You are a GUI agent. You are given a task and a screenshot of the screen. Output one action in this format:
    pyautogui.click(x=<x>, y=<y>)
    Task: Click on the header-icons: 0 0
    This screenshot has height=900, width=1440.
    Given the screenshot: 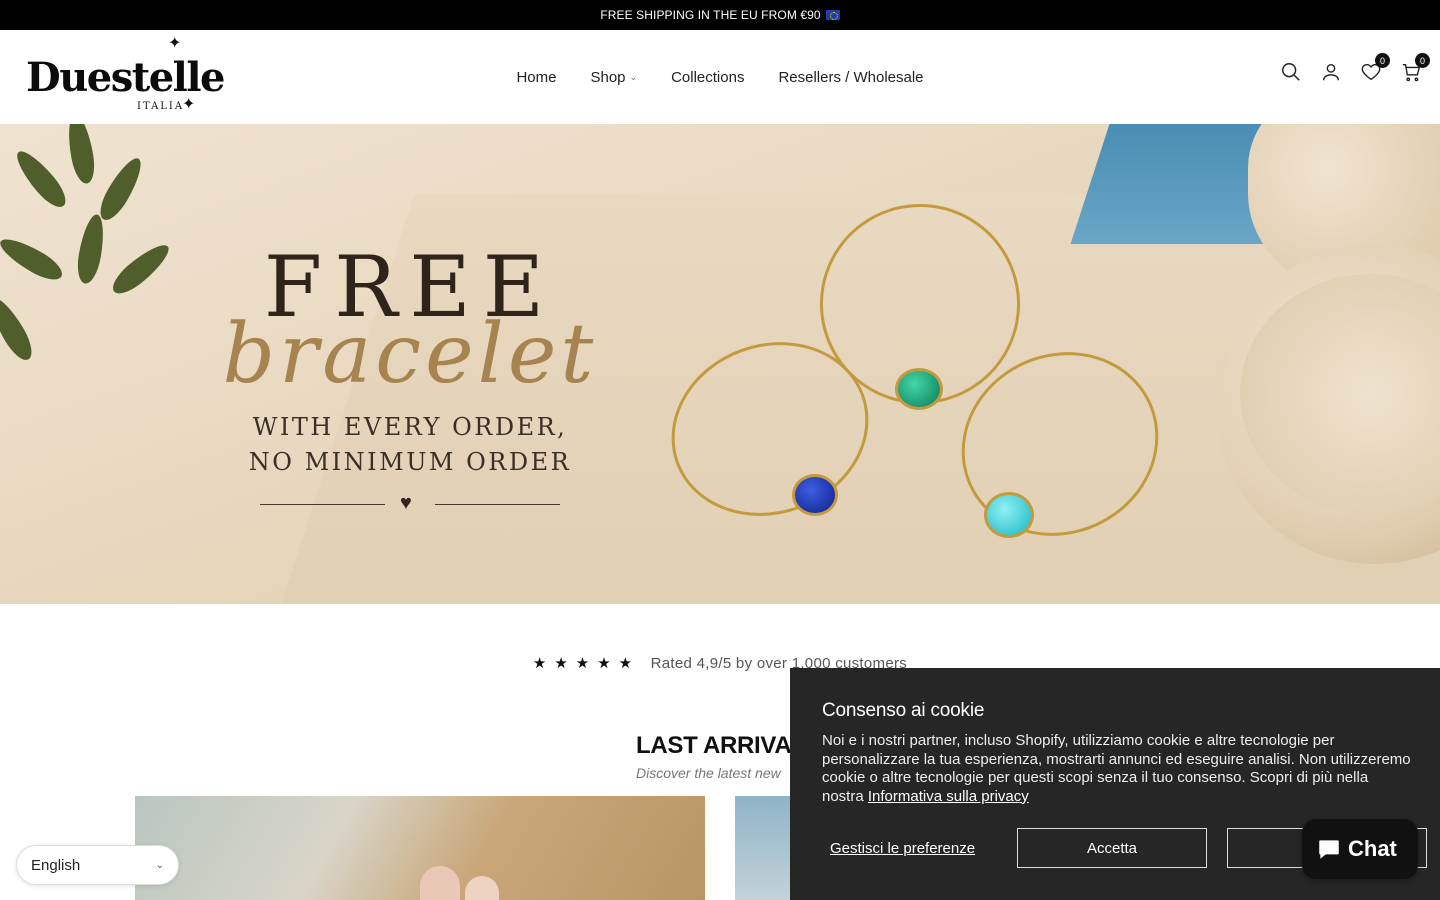 What is the action you would take?
    pyautogui.click(x=1355, y=68)
    